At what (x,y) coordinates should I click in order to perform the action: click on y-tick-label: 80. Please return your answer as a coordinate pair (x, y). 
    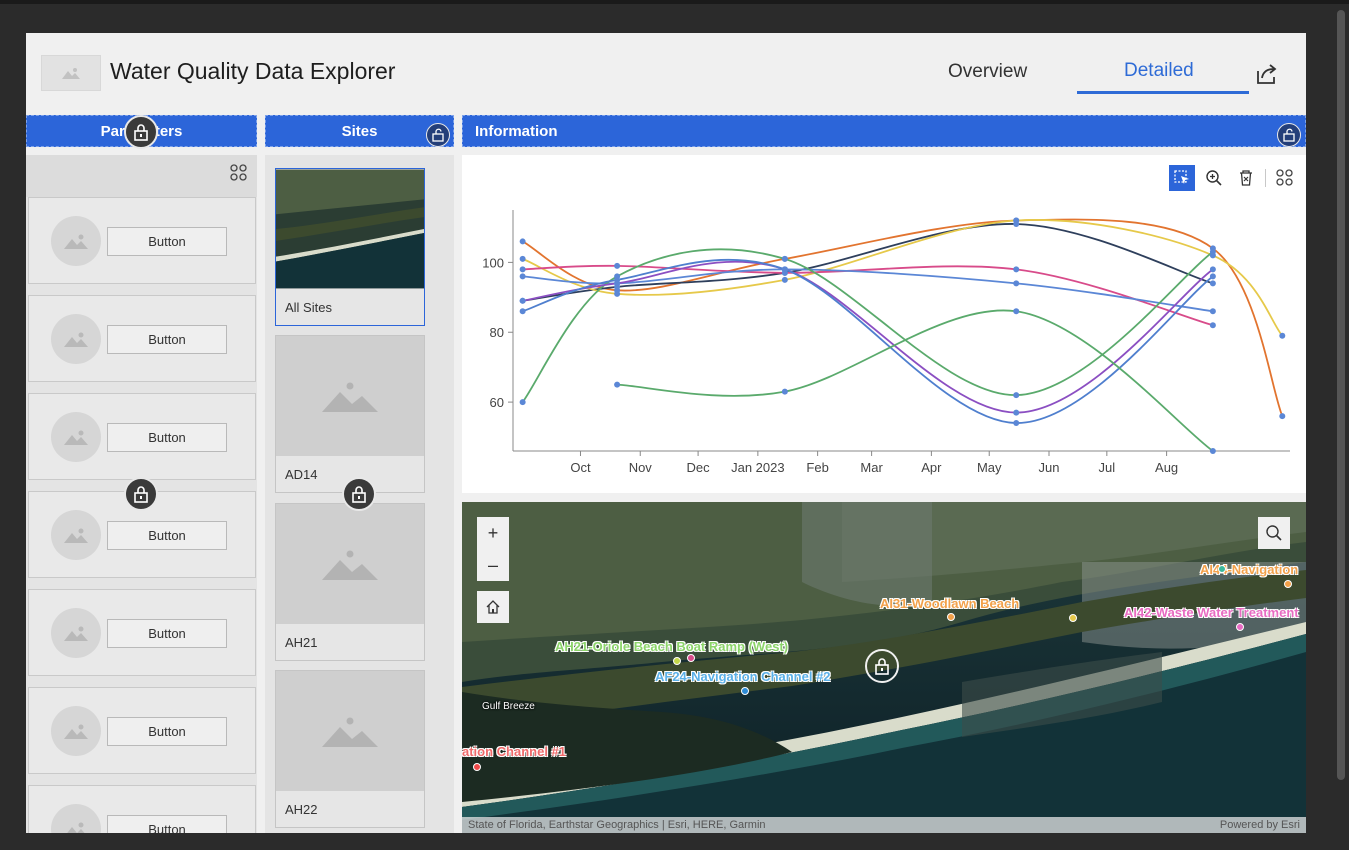
    Looking at the image, I should click on (497, 332).